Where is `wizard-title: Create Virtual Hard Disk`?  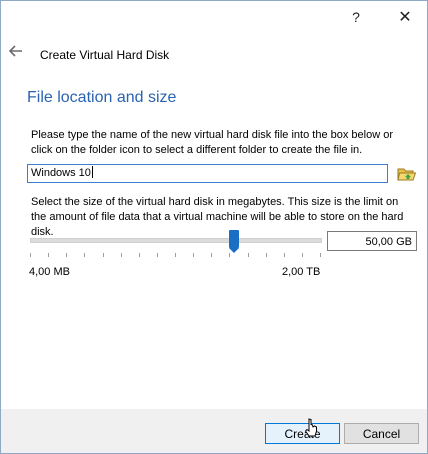
wizard-title: Create Virtual Hard Disk is located at coordinates (105, 55).